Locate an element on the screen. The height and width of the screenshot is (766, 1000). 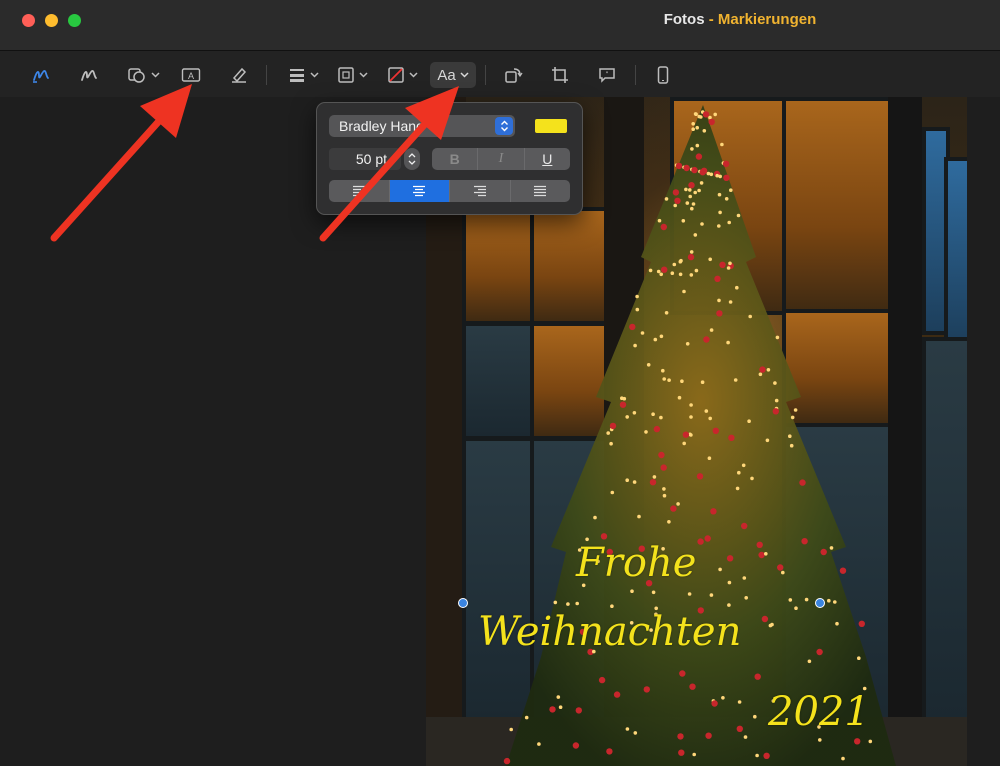
red-arrow-to-text-style-button is located at coordinates (389, 164).